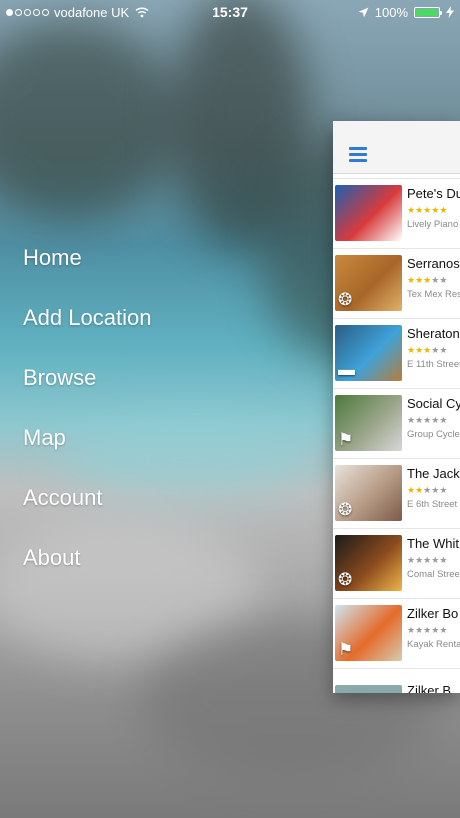 The image size is (460, 818). I want to click on menu-item-add-location: Add Location, so click(87, 330).